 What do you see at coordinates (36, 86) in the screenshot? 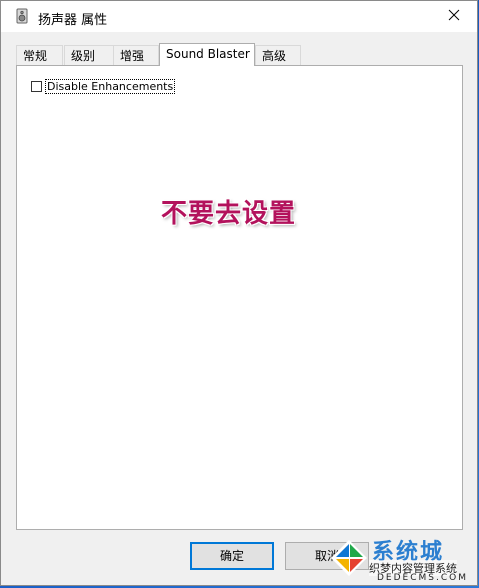
I see `disable-enhancements-checkbox` at bounding box center [36, 86].